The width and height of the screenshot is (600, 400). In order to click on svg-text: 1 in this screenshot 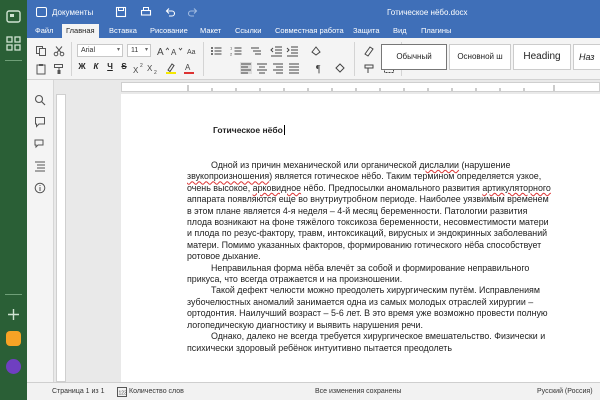, I will do `click(231, 48)`.